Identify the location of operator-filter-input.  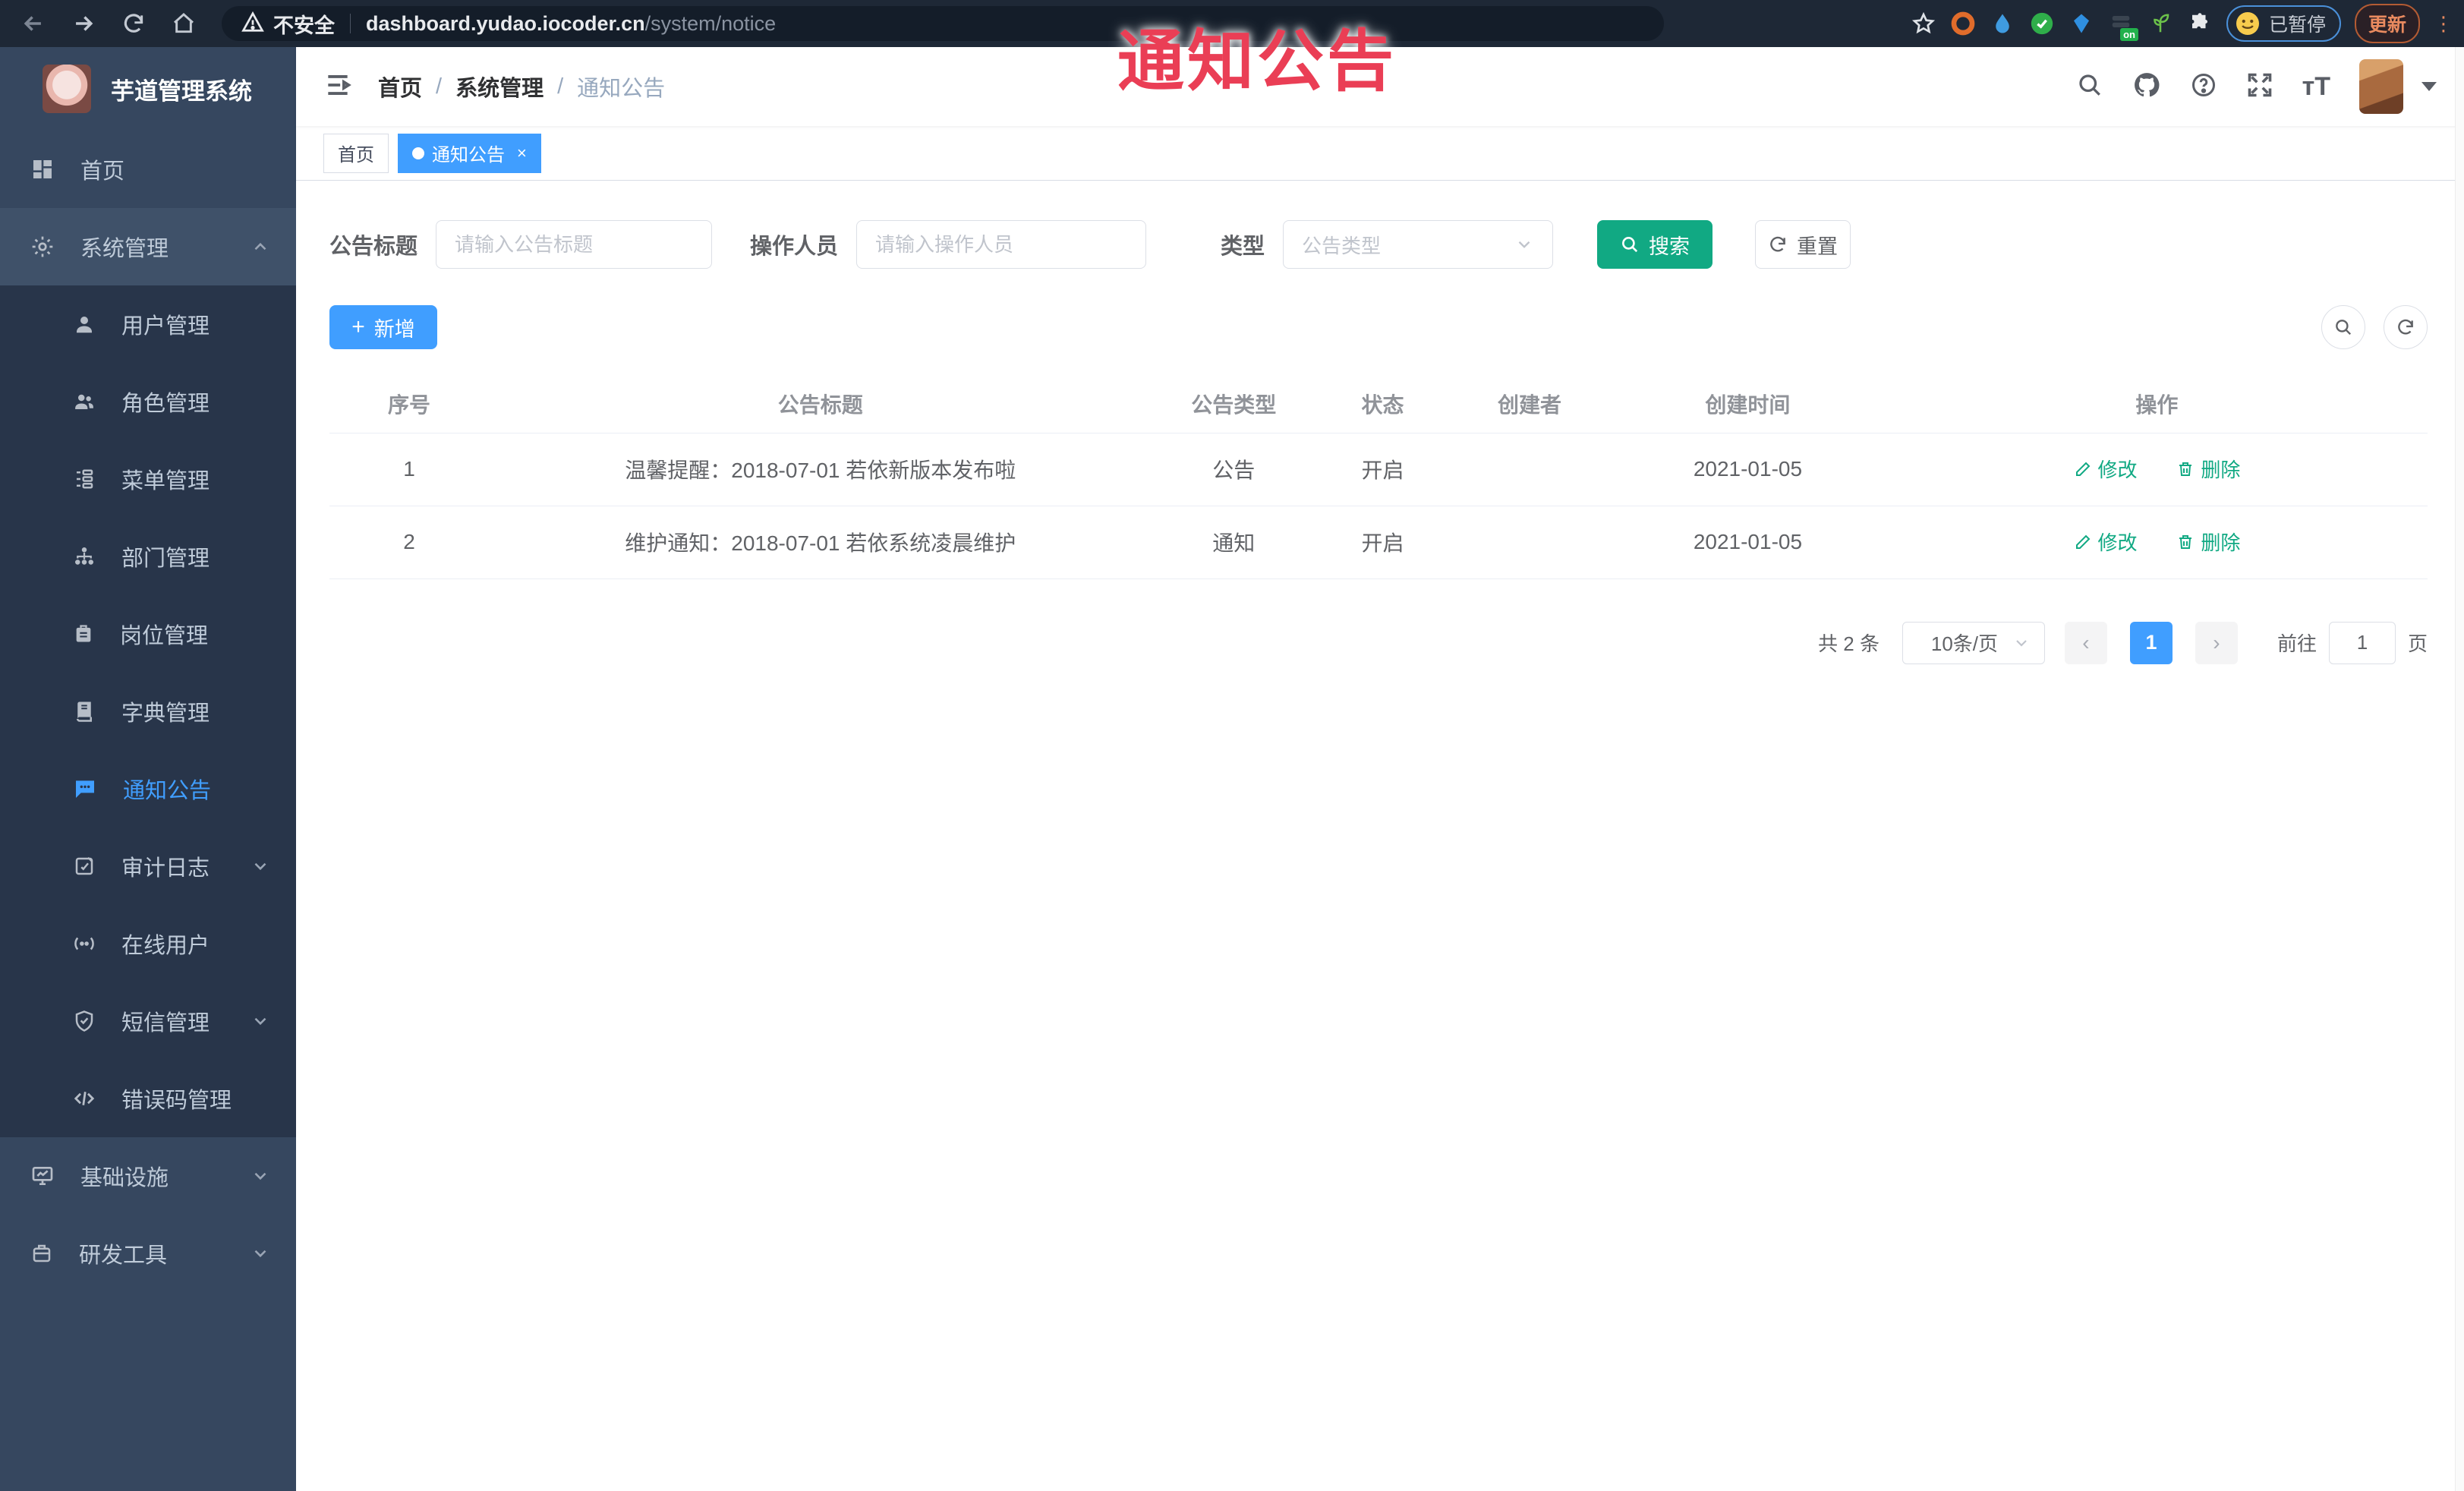
(1001, 244).